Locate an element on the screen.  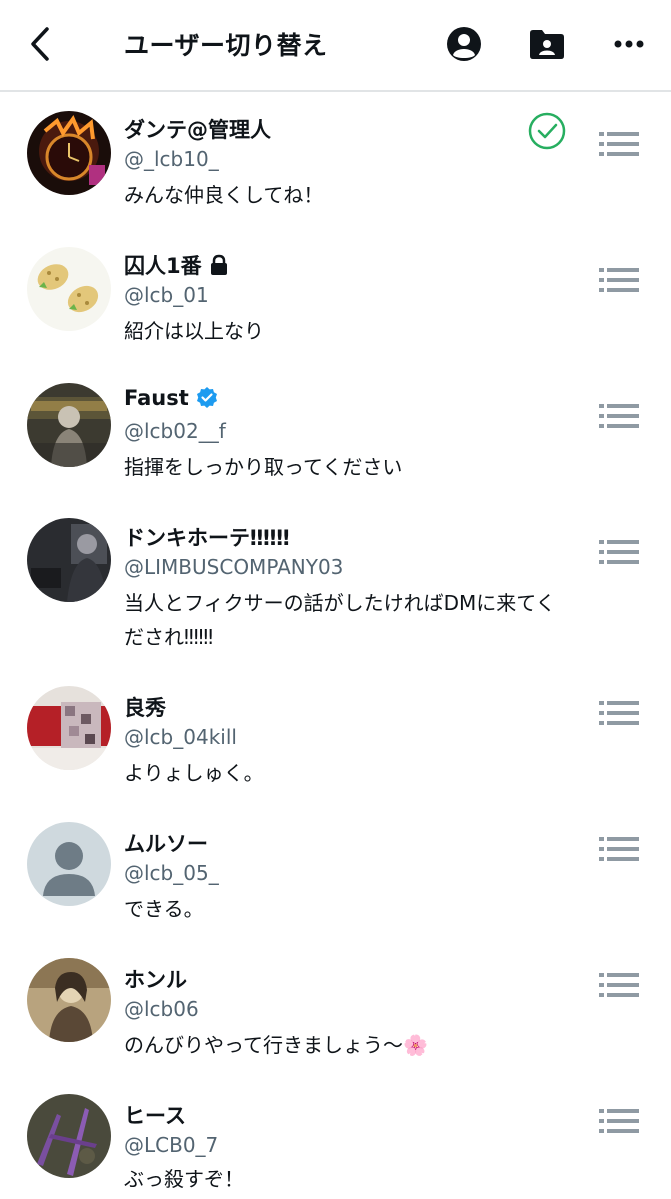
profile-icon is located at coordinates (464, 44).